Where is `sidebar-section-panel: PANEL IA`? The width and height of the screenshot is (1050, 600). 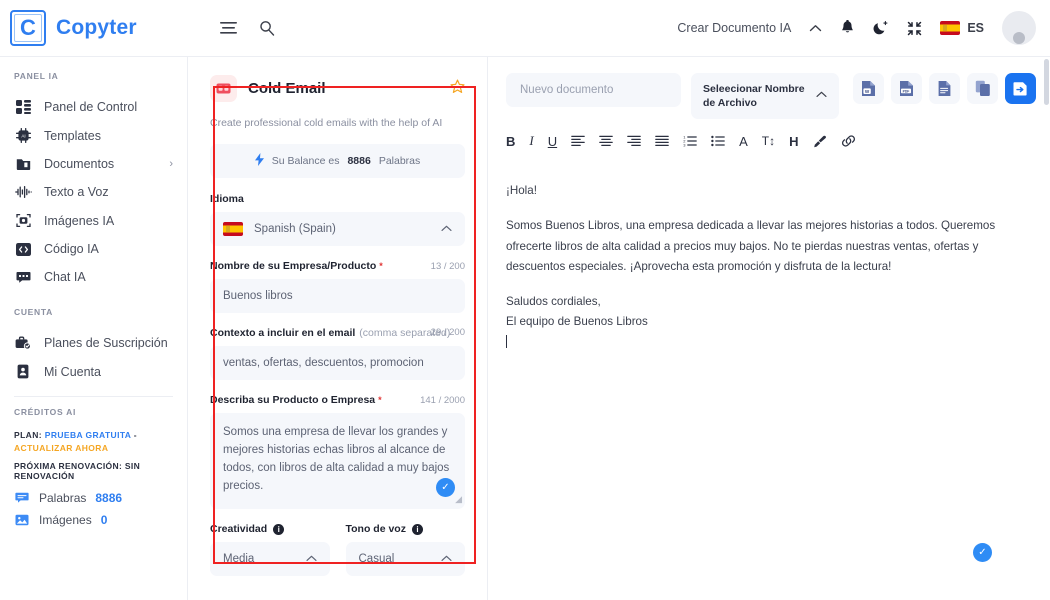
sidebar-section-panel: PANEL IA is located at coordinates (36, 76).